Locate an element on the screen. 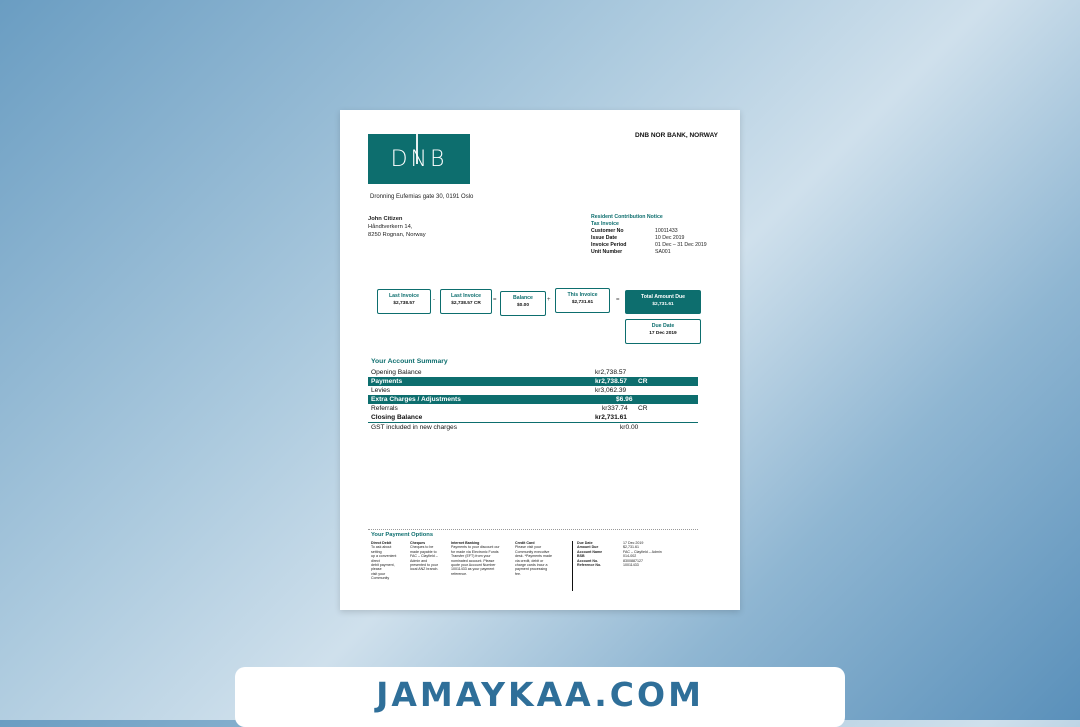  total-amount-due-box: Total Amount Due $2,731.61 is located at coordinates (663, 302).